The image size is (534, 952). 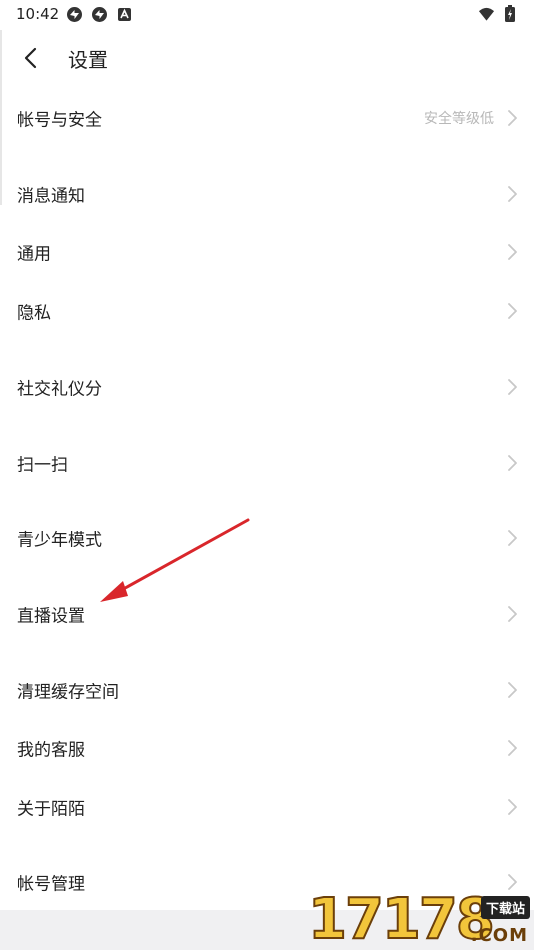 I want to click on setting-label: 隐私, so click(x=34, y=313).